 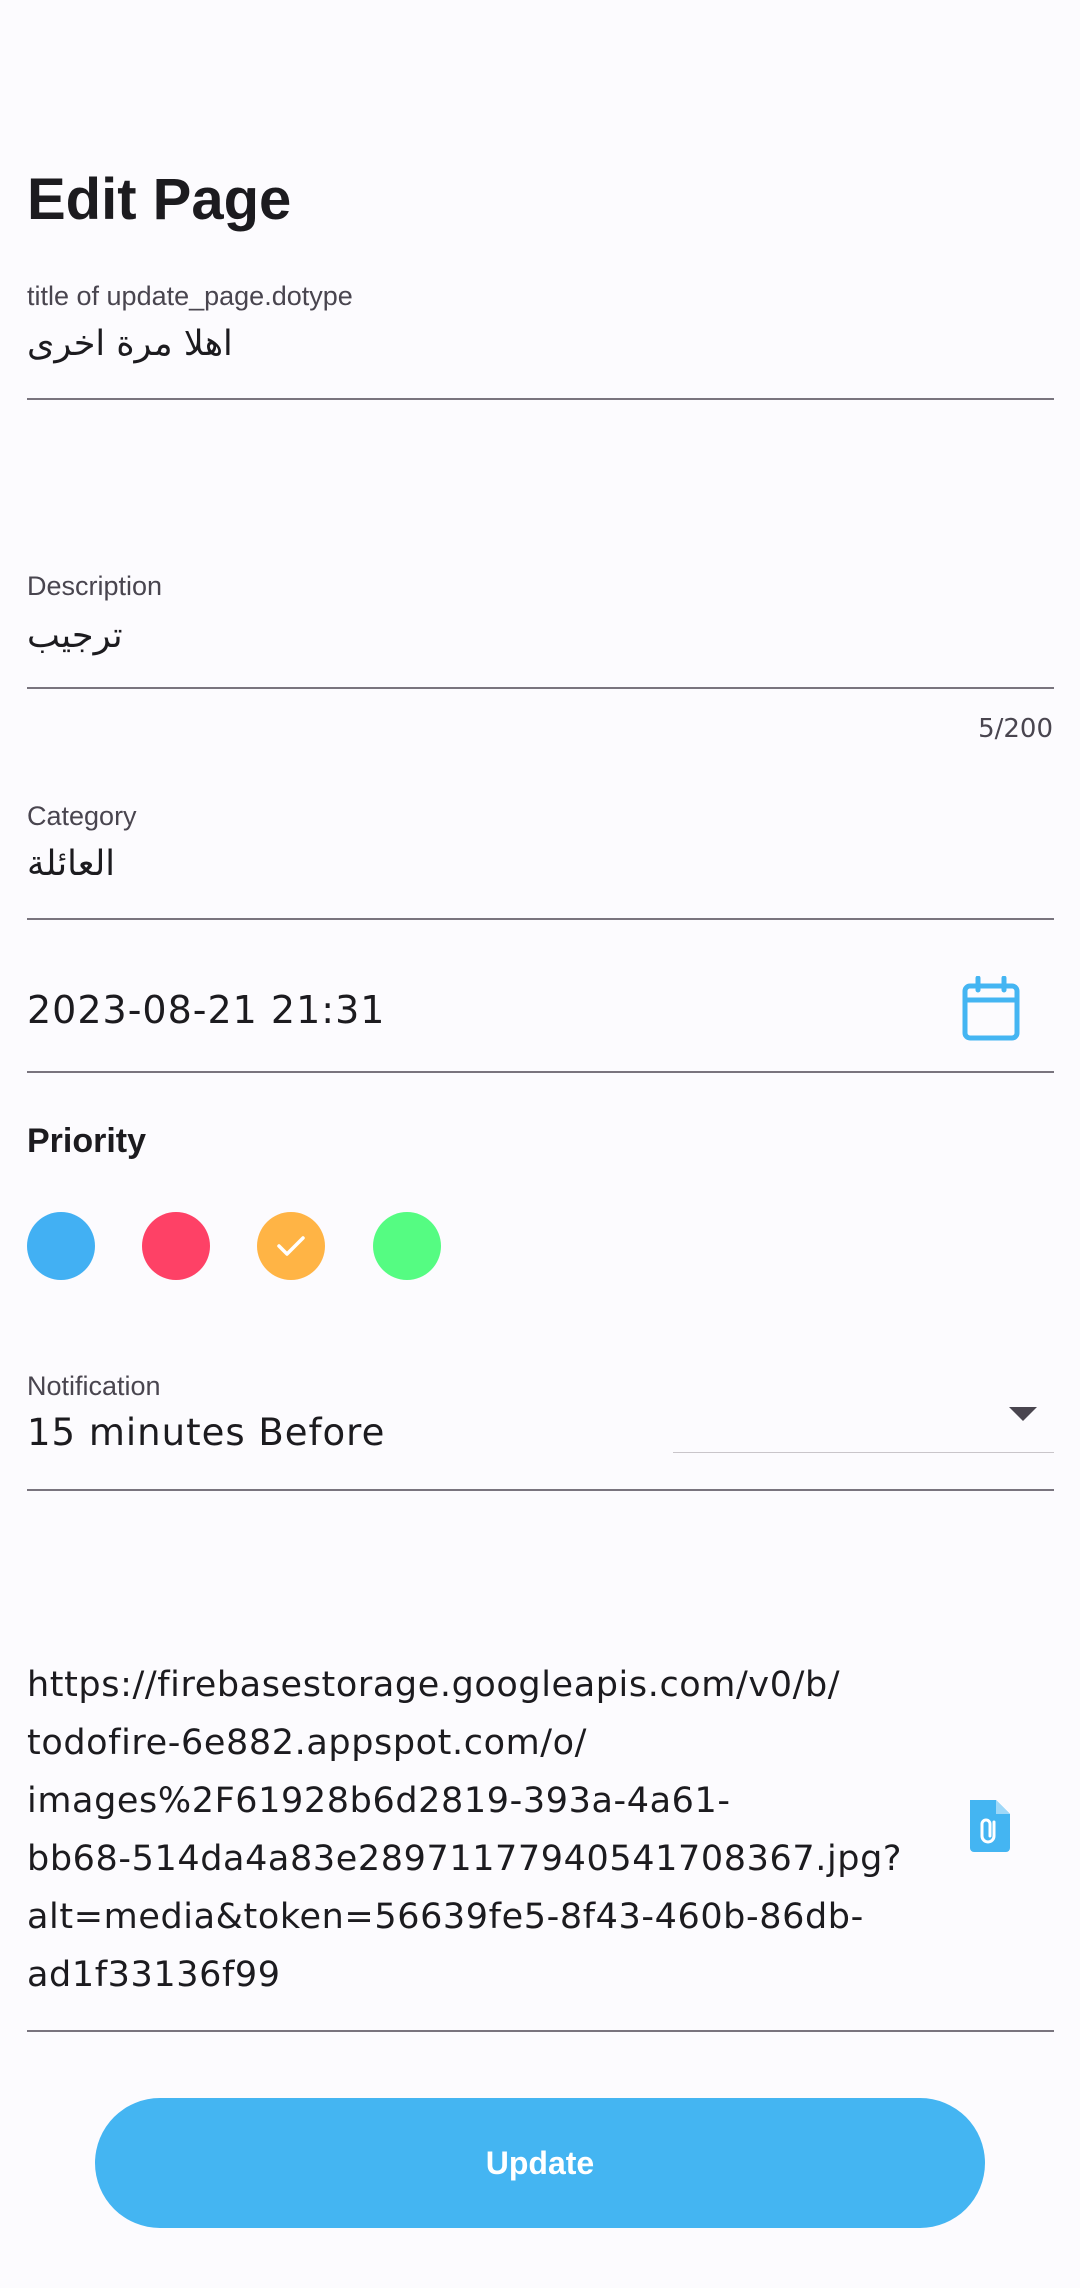 I want to click on description-field-underline, so click(x=540, y=688).